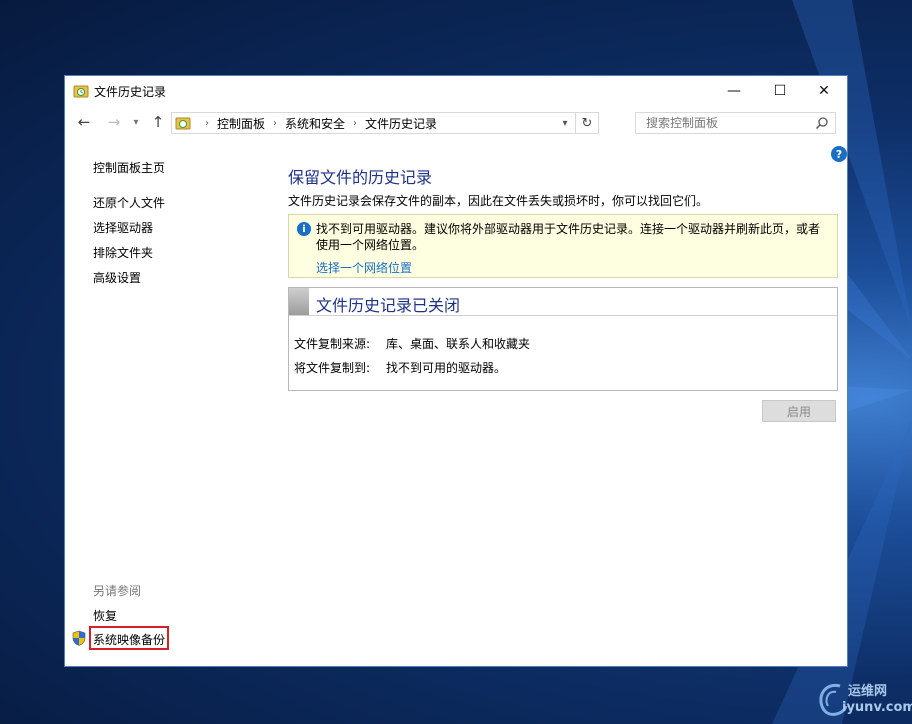  I want to click on refresh-button: ↻, so click(586, 123).